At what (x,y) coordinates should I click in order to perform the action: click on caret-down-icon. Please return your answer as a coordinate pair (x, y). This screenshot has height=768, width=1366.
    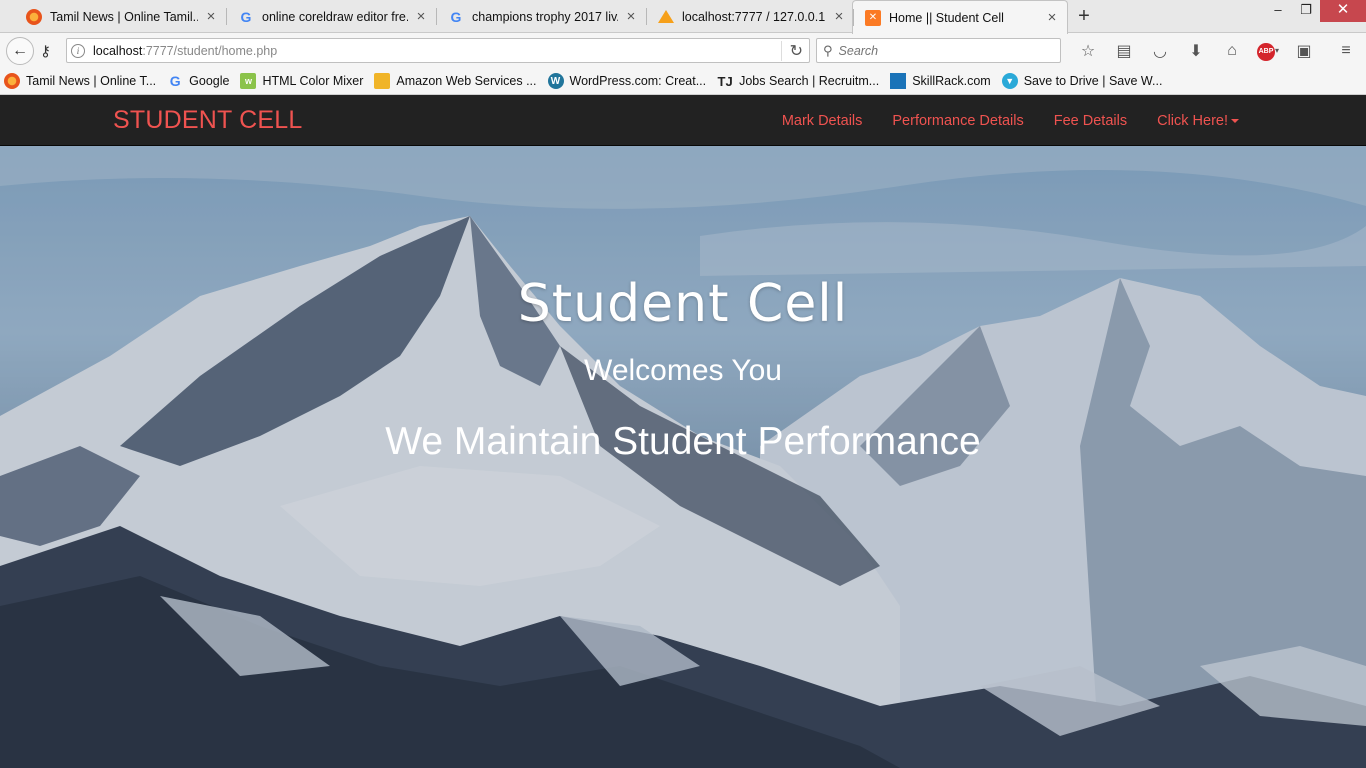
    Looking at the image, I should click on (1235, 120).